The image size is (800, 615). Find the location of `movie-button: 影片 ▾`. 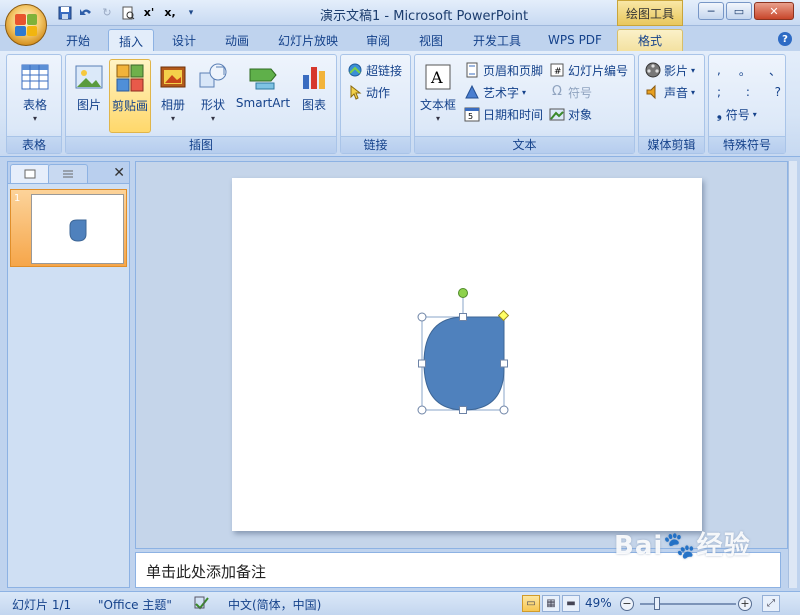

movie-button: 影片 ▾ is located at coordinates (670, 70).